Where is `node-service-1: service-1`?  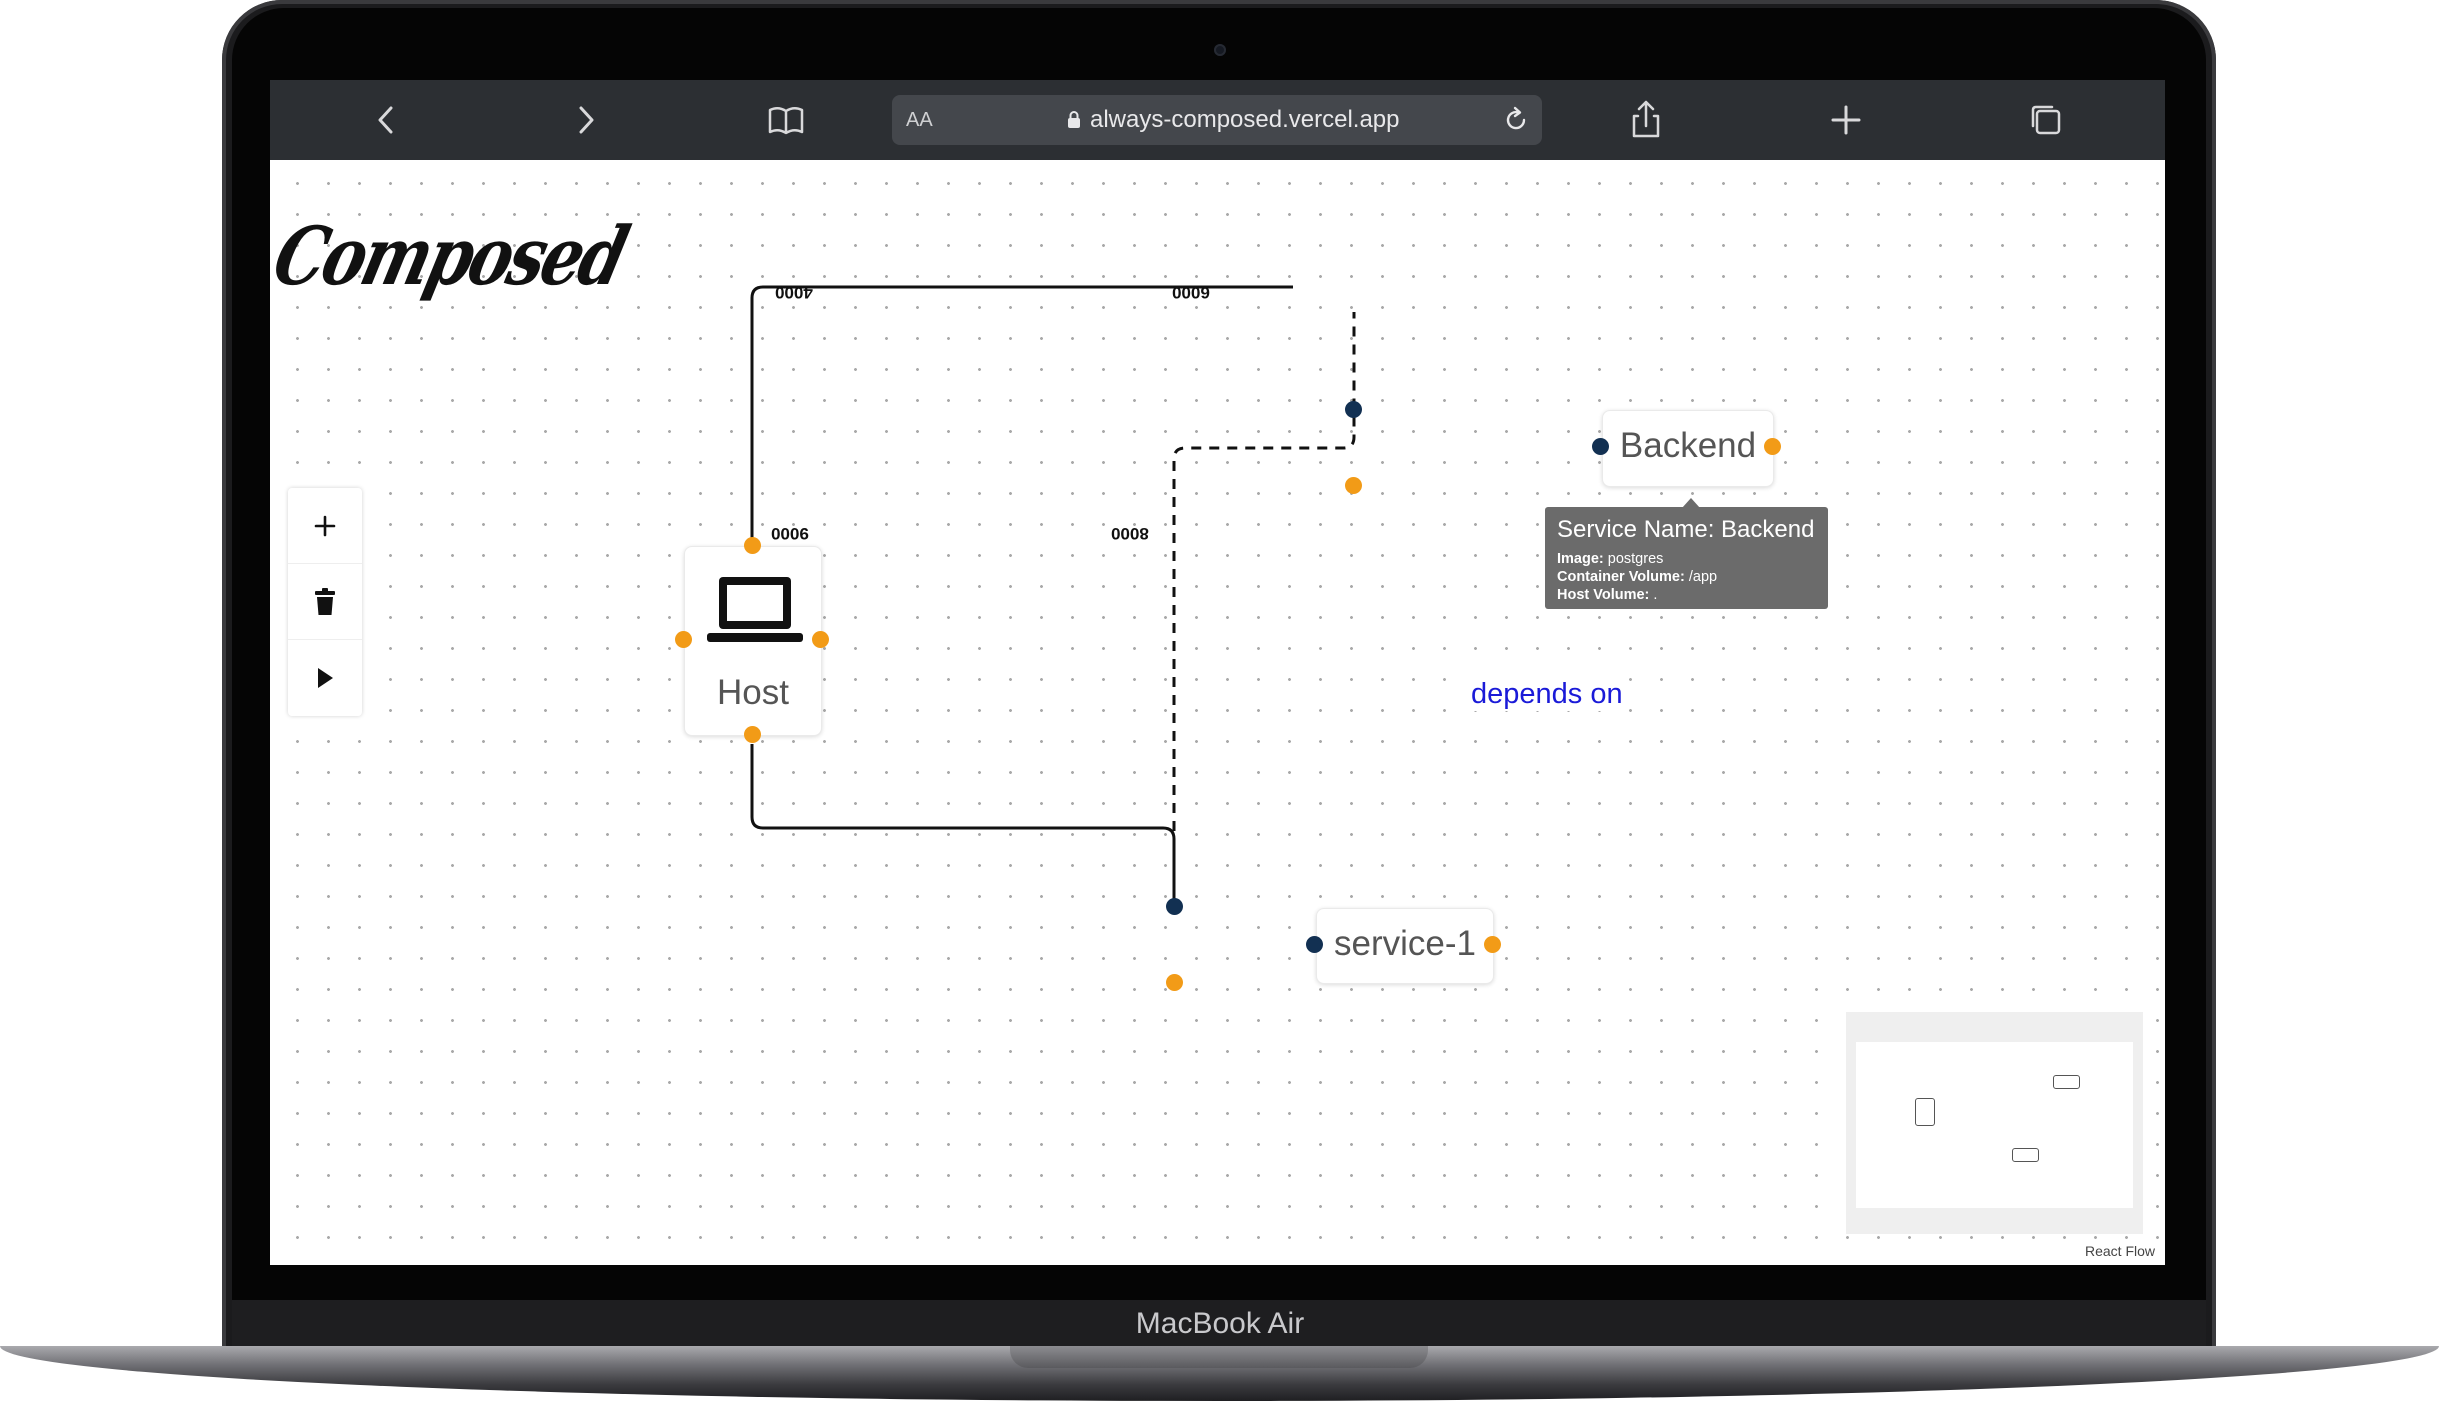
node-service-1: service-1 is located at coordinates (1405, 946).